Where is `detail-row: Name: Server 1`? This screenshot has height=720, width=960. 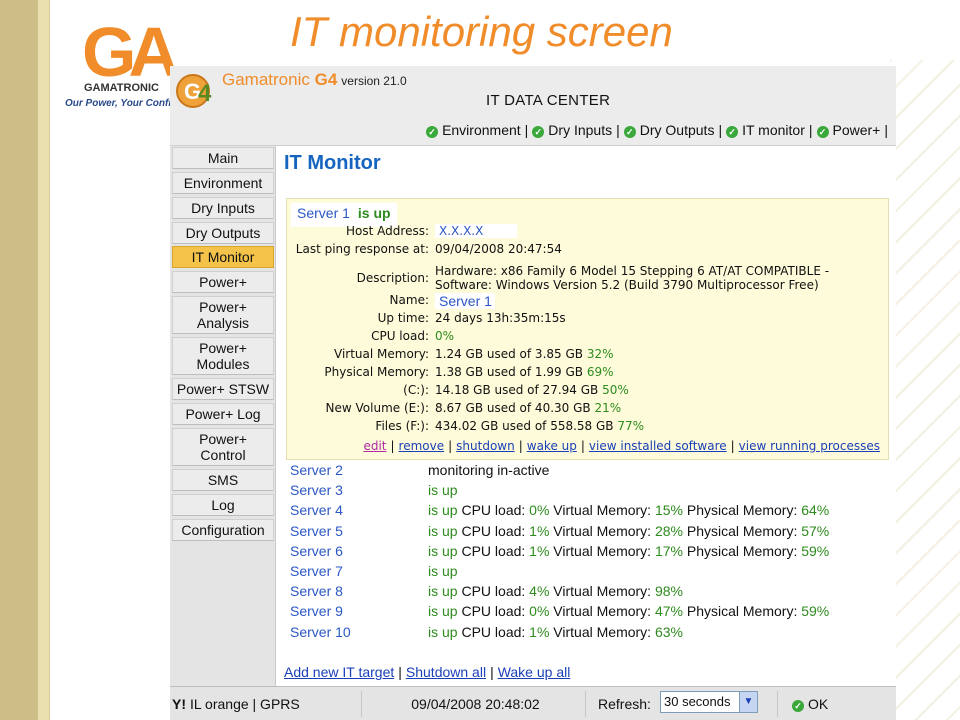 detail-row: Name: Server 1 is located at coordinates (588, 302).